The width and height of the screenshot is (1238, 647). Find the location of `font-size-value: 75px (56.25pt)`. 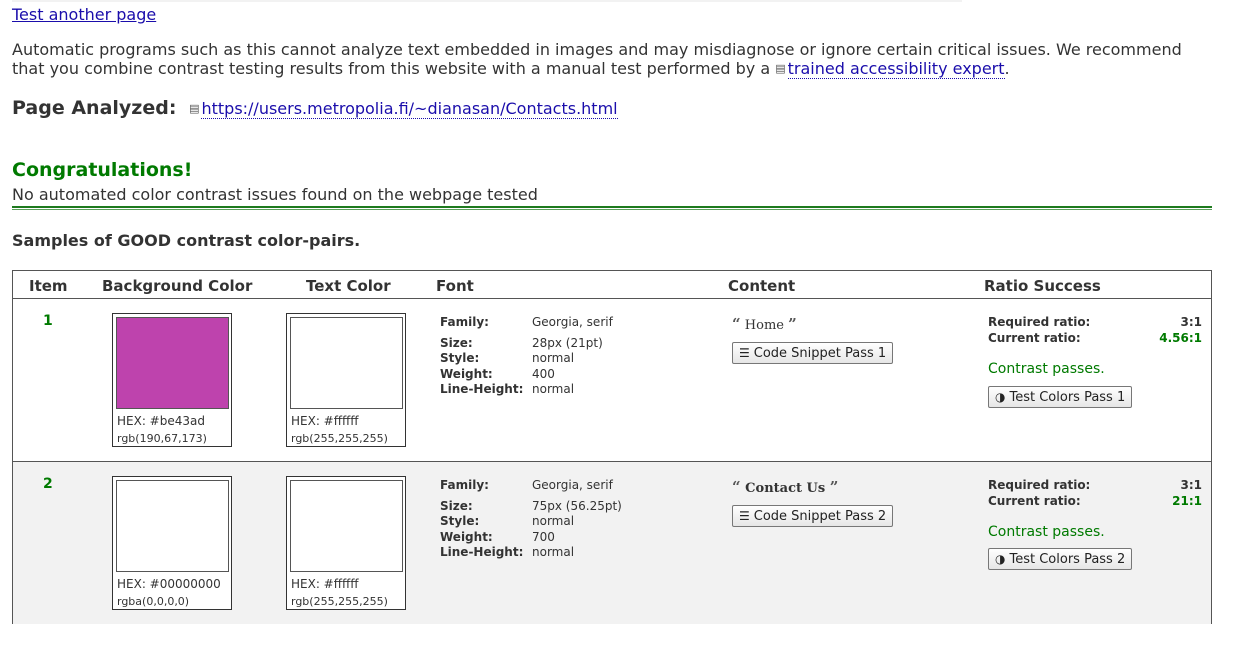

font-size-value: 75px (56.25pt) is located at coordinates (577, 506).